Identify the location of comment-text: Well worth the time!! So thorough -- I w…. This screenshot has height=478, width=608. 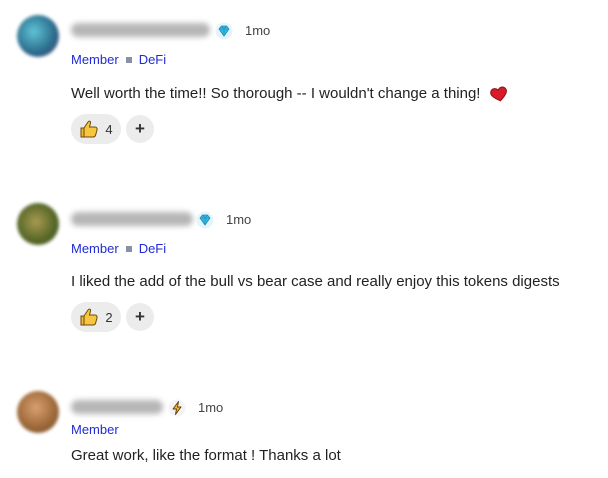
(290, 94).